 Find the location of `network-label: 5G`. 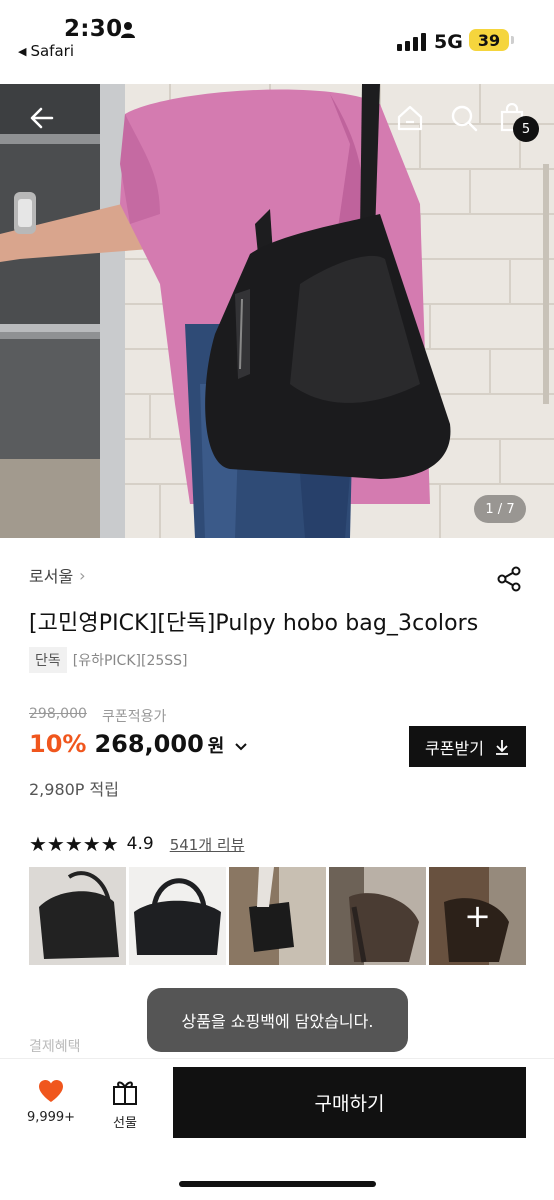

network-label: 5G is located at coordinates (448, 42).